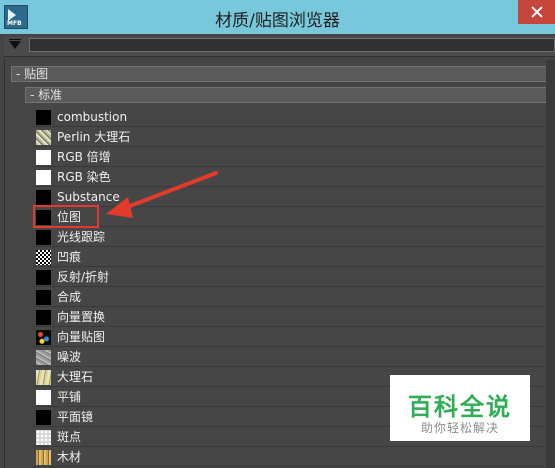  I want to click on watermark: 百科全说 助你轻松解决, so click(460, 408).